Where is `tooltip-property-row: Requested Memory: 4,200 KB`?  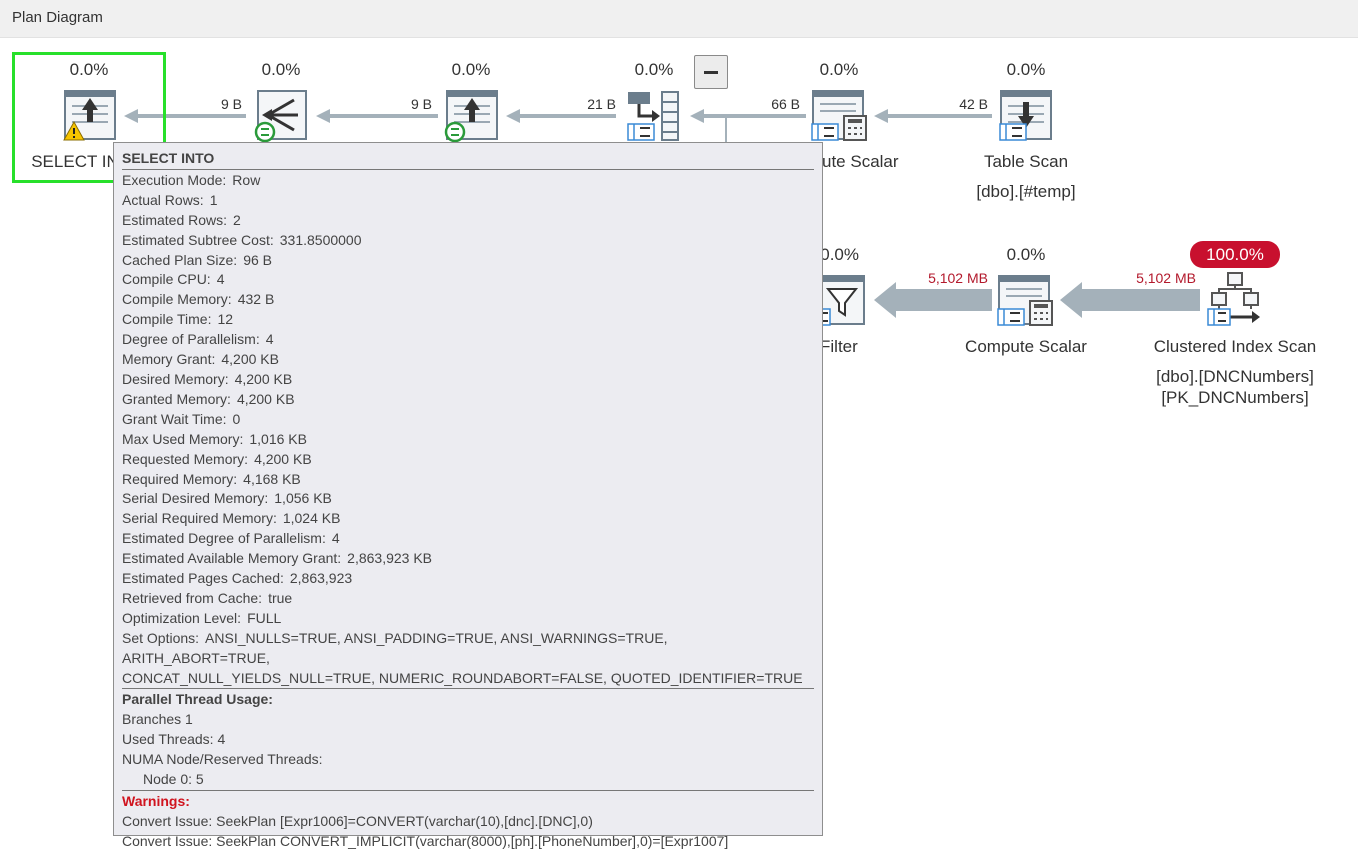 tooltip-property-row: Requested Memory: 4,200 KB is located at coordinates (468, 460).